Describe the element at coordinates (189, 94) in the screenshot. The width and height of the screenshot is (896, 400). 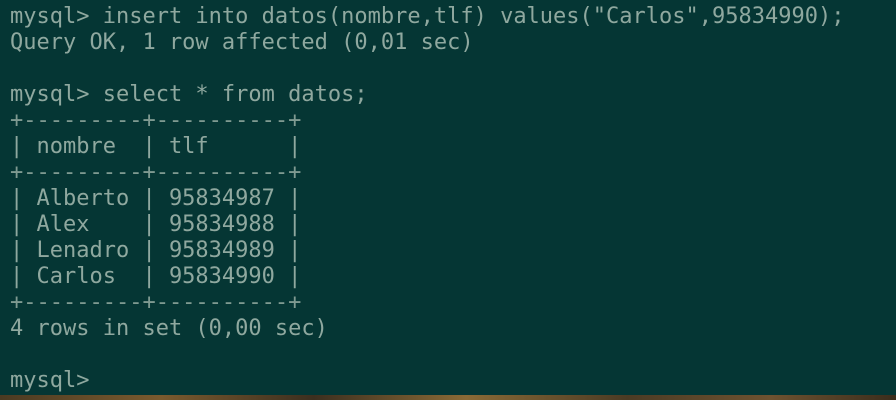
I see `select-command-line: mysql> select * from datos;` at that location.